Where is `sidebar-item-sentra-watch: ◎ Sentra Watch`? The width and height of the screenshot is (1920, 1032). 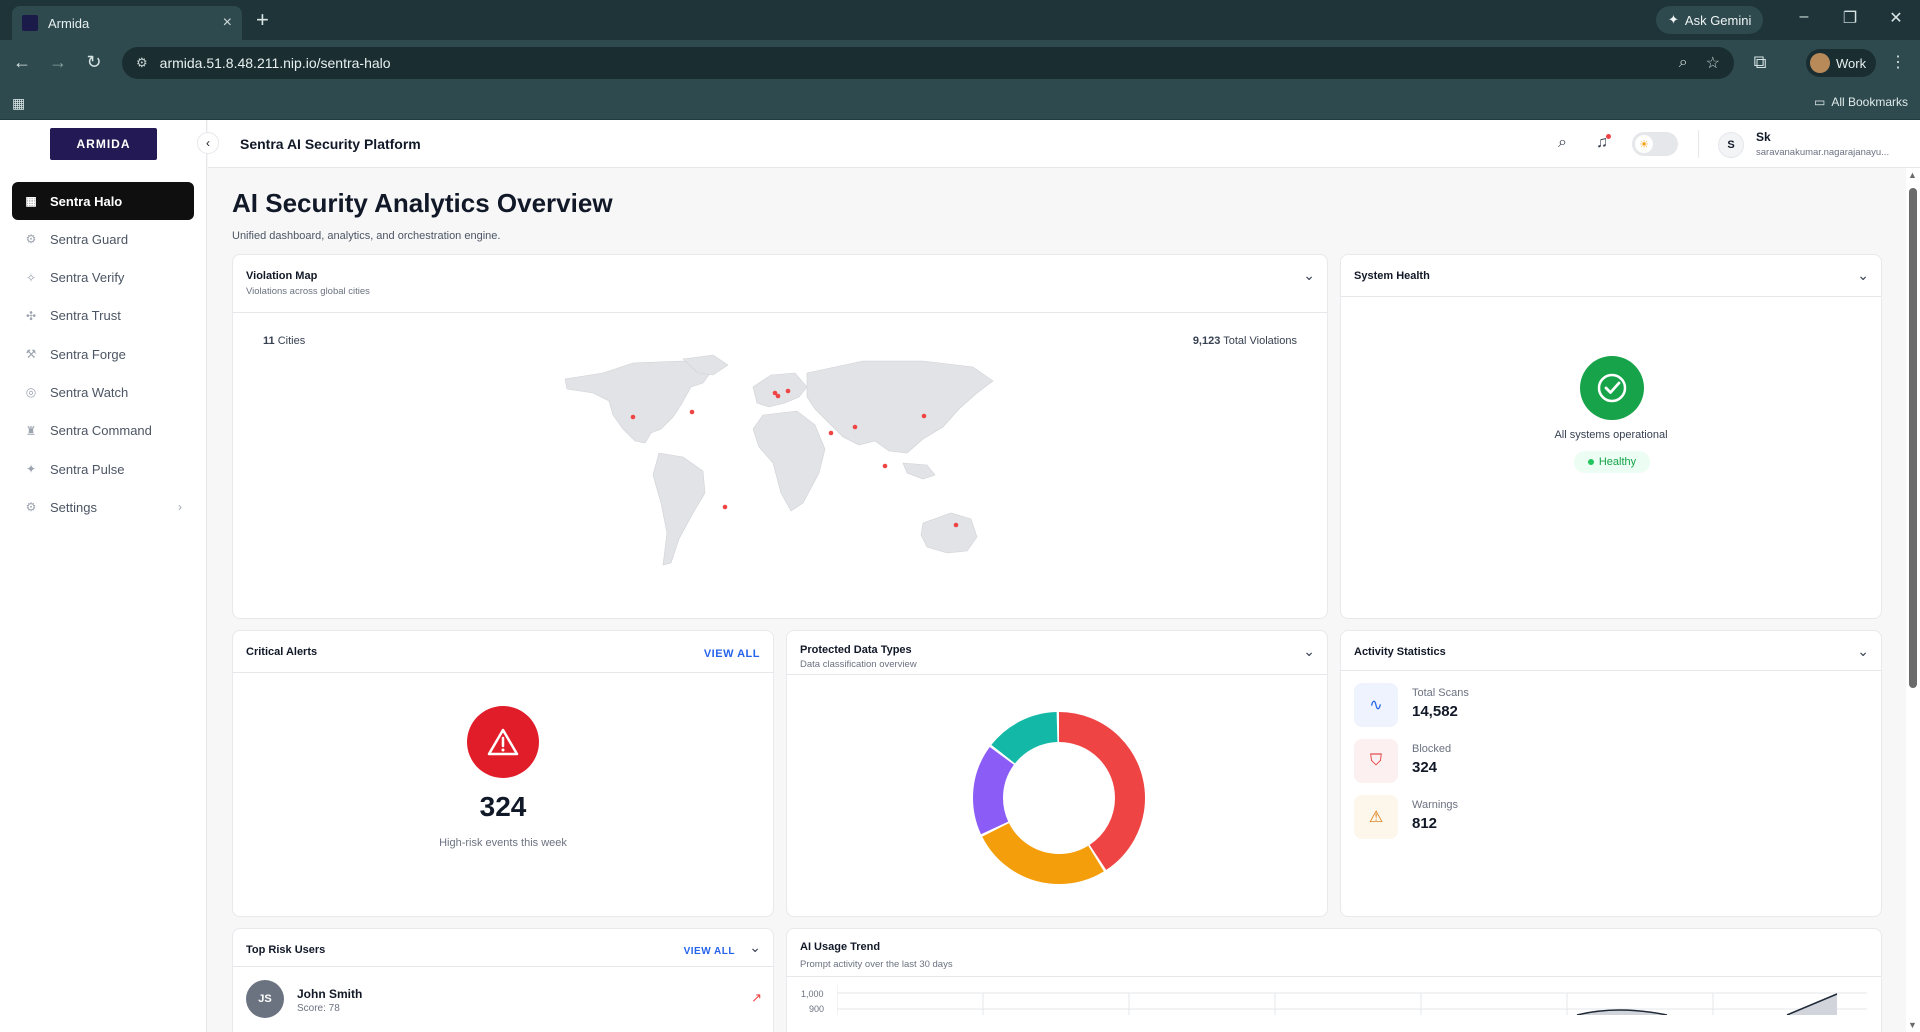
sidebar-item-sentra-watch: ◎ Sentra Watch is located at coordinates (103, 392).